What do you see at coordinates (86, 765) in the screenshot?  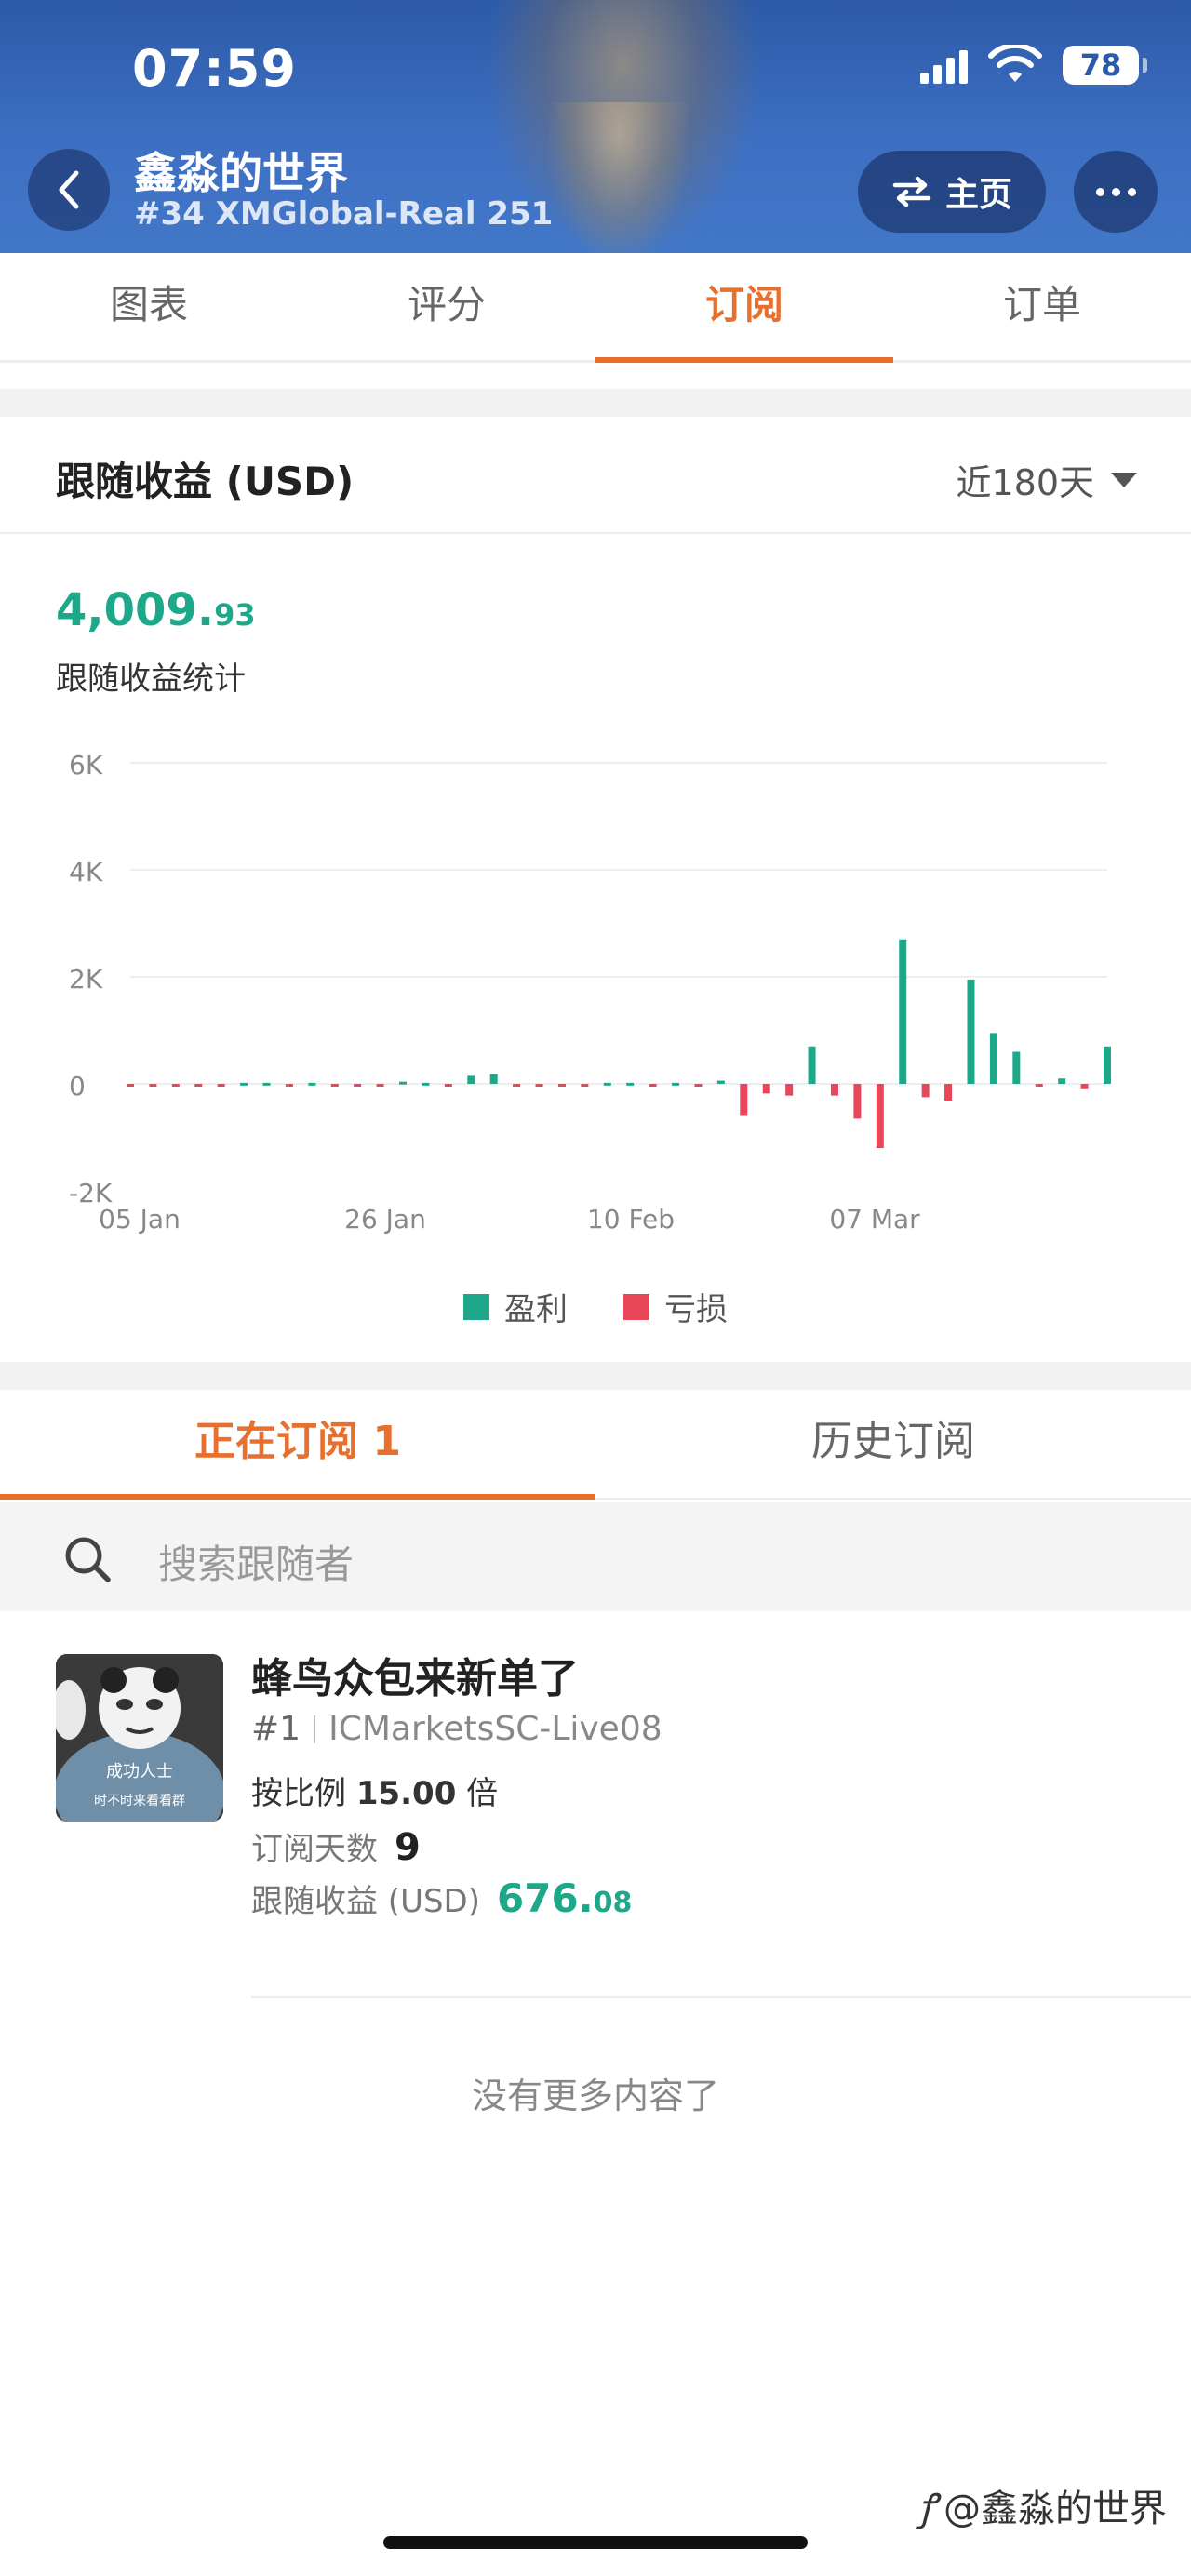 I see `y-tick-label: 6K` at bounding box center [86, 765].